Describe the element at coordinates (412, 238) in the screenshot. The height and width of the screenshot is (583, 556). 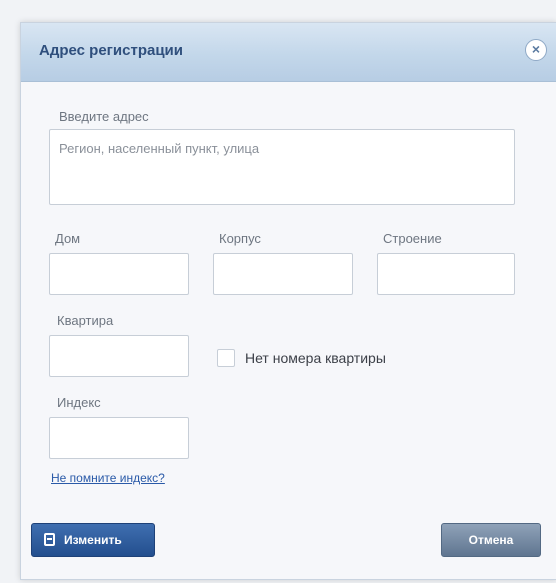
I see `structure-label: Строение` at that location.